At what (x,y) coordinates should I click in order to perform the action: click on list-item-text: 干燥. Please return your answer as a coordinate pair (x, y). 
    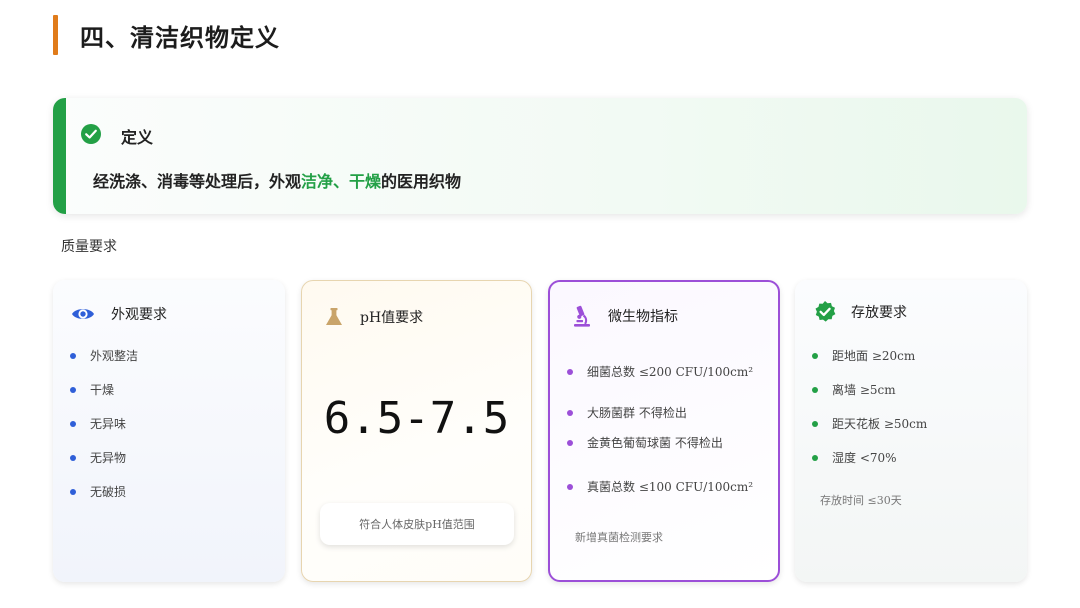
    Looking at the image, I should click on (102, 390).